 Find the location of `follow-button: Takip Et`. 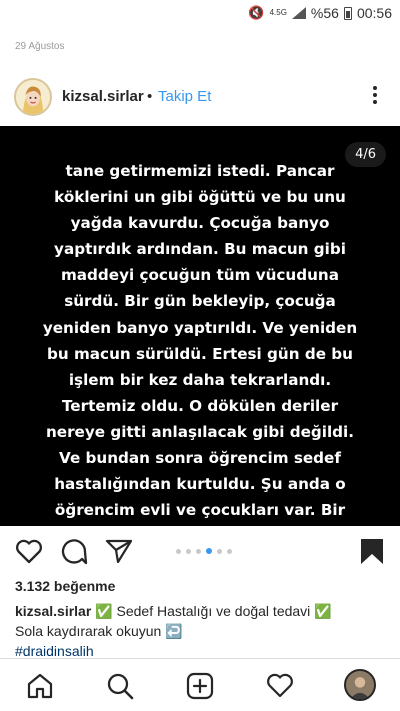

follow-button: Takip Et is located at coordinates (184, 96).